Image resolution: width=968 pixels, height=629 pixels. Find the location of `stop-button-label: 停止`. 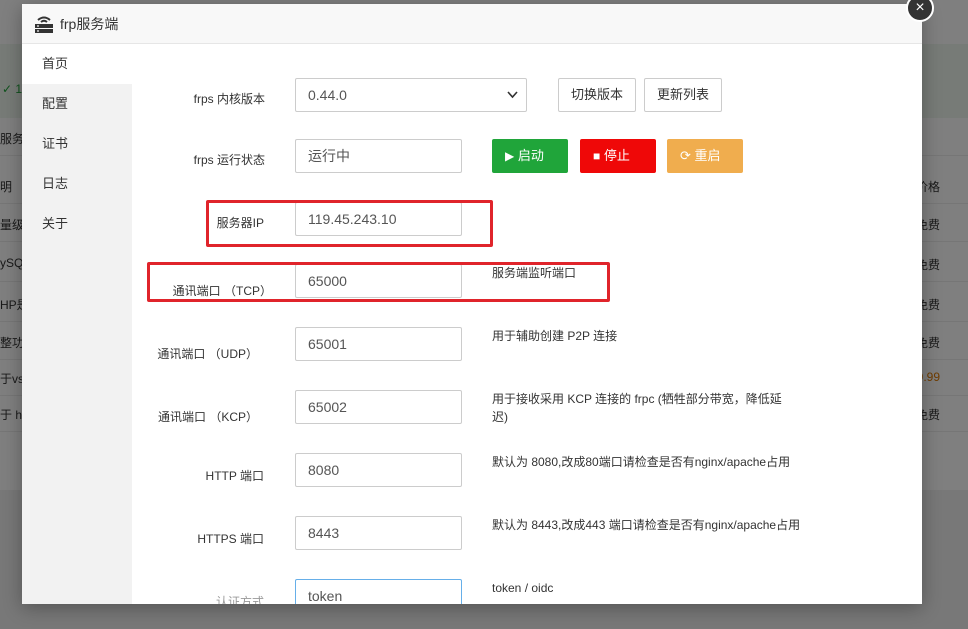

stop-button-label: 停止 is located at coordinates (616, 155).